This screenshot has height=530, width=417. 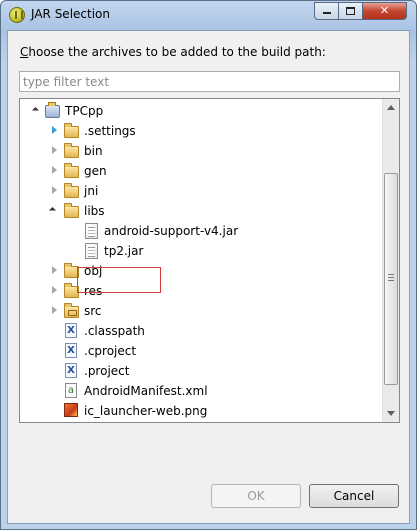 I want to click on package-folder-icon, so click(x=71, y=310).